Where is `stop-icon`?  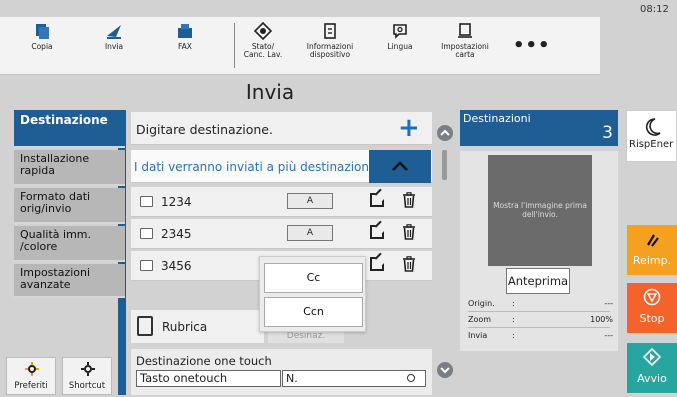
stop-icon is located at coordinates (652, 297).